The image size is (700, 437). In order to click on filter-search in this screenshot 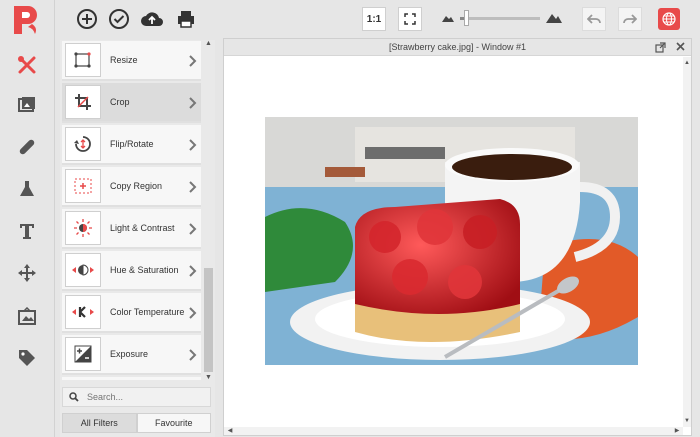, I will do `click(136, 397)`.